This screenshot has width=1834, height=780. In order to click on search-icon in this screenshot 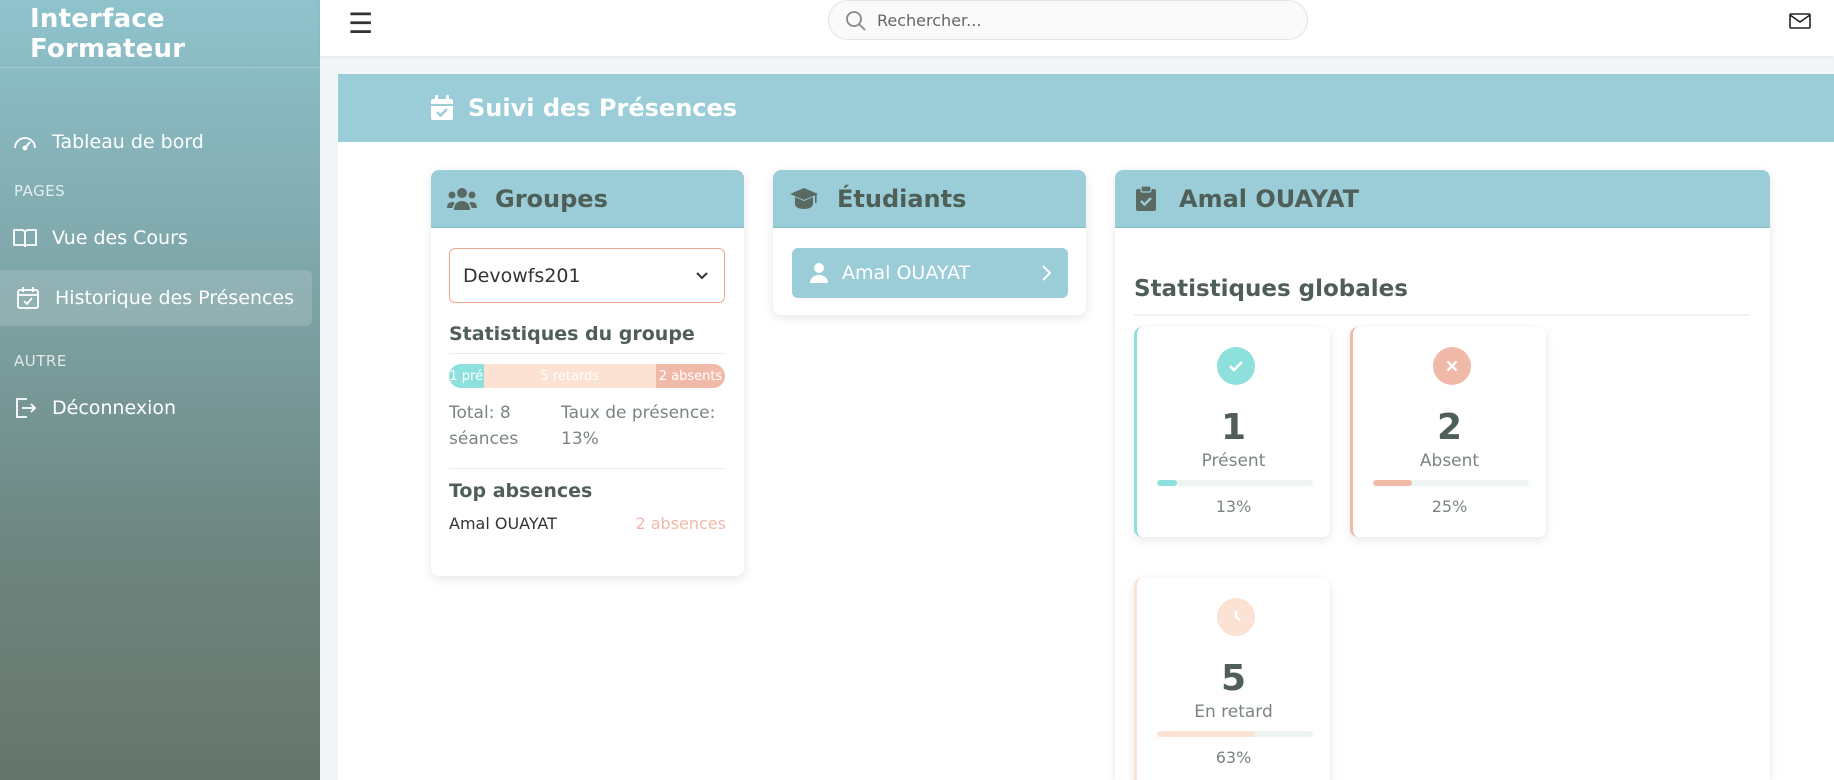, I will do `click(856, 21)`.